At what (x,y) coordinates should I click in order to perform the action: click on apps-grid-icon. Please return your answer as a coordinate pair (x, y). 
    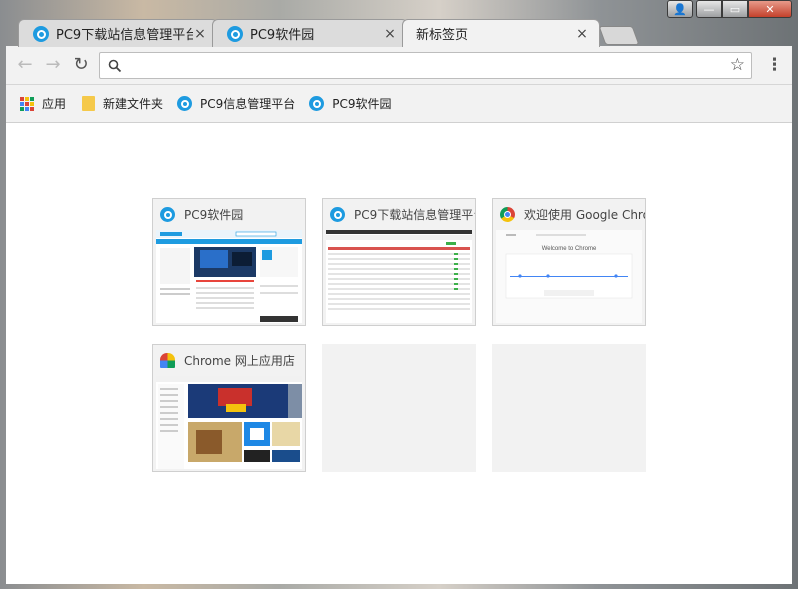
    Looking at the image, I should click on (27, 103).